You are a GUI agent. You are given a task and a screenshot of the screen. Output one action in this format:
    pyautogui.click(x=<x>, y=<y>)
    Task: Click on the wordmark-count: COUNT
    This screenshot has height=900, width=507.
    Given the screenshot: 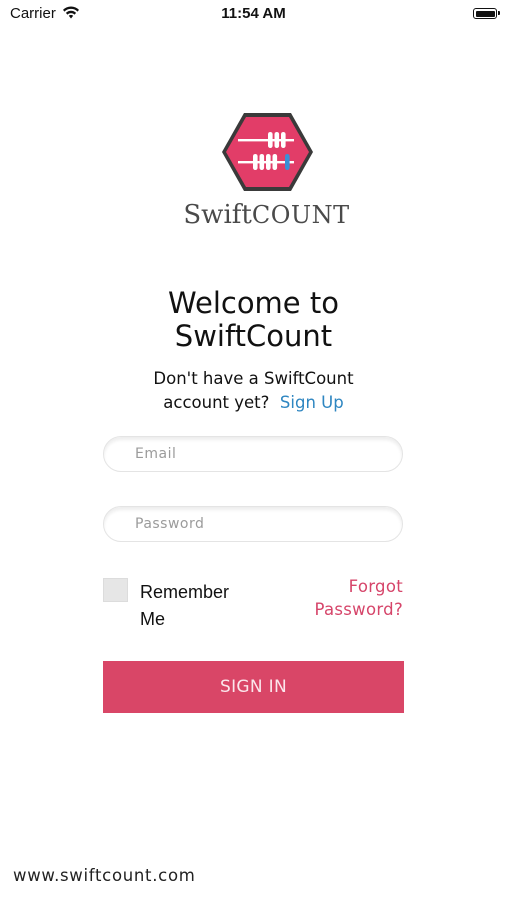 What is the action you would take?
    pyautogui.click(x=300, y=215)
    